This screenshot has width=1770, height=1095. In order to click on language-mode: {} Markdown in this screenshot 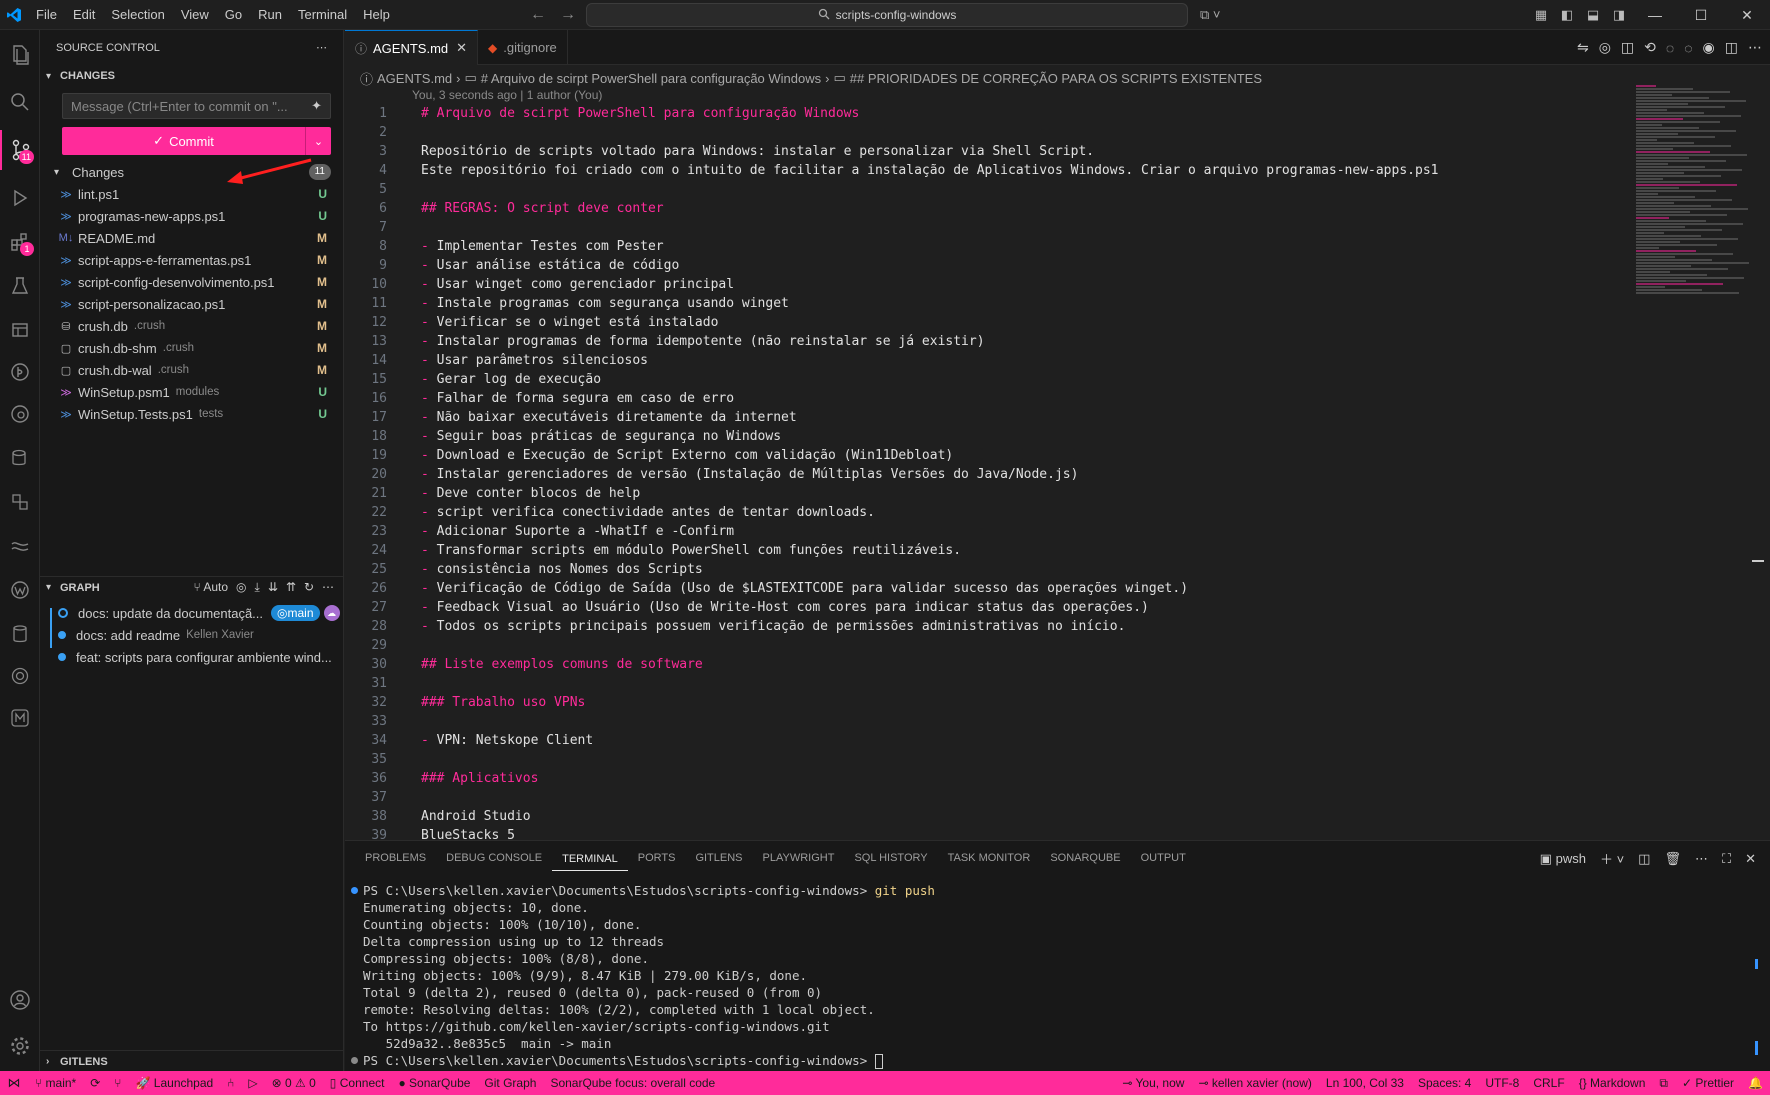, I will do `click(1612, 1083)`.